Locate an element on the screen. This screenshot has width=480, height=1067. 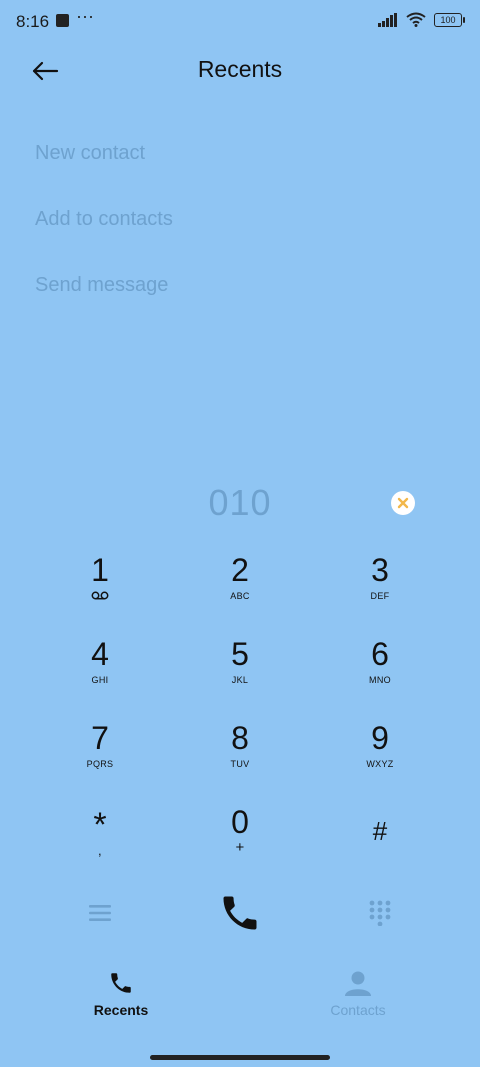
new-contact-action: New contact is located at coordinates (90, 153).